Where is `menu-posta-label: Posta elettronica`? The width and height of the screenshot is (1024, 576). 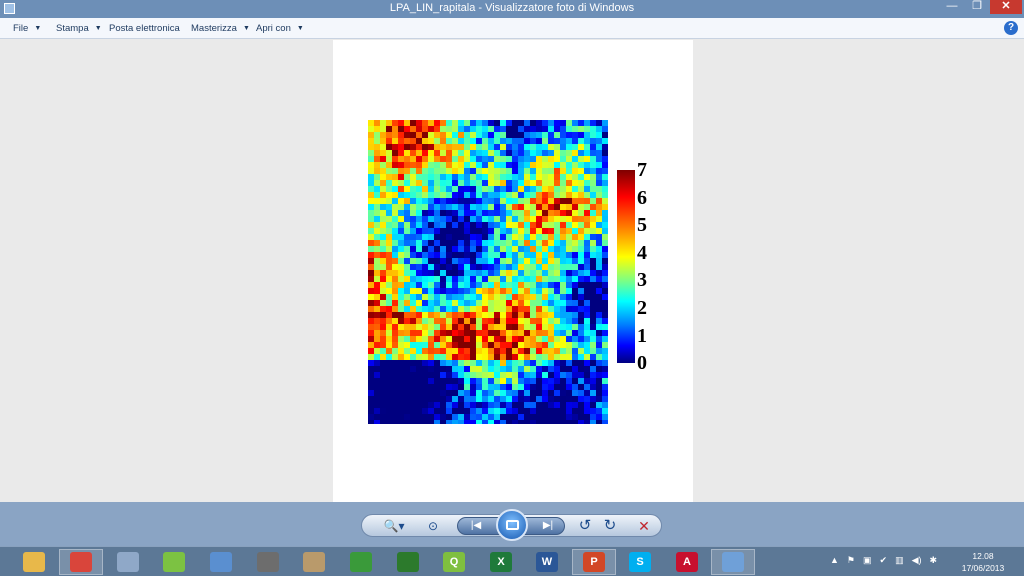 menu-posta-label: Posta elettronica is located at coordinates (144, 28).